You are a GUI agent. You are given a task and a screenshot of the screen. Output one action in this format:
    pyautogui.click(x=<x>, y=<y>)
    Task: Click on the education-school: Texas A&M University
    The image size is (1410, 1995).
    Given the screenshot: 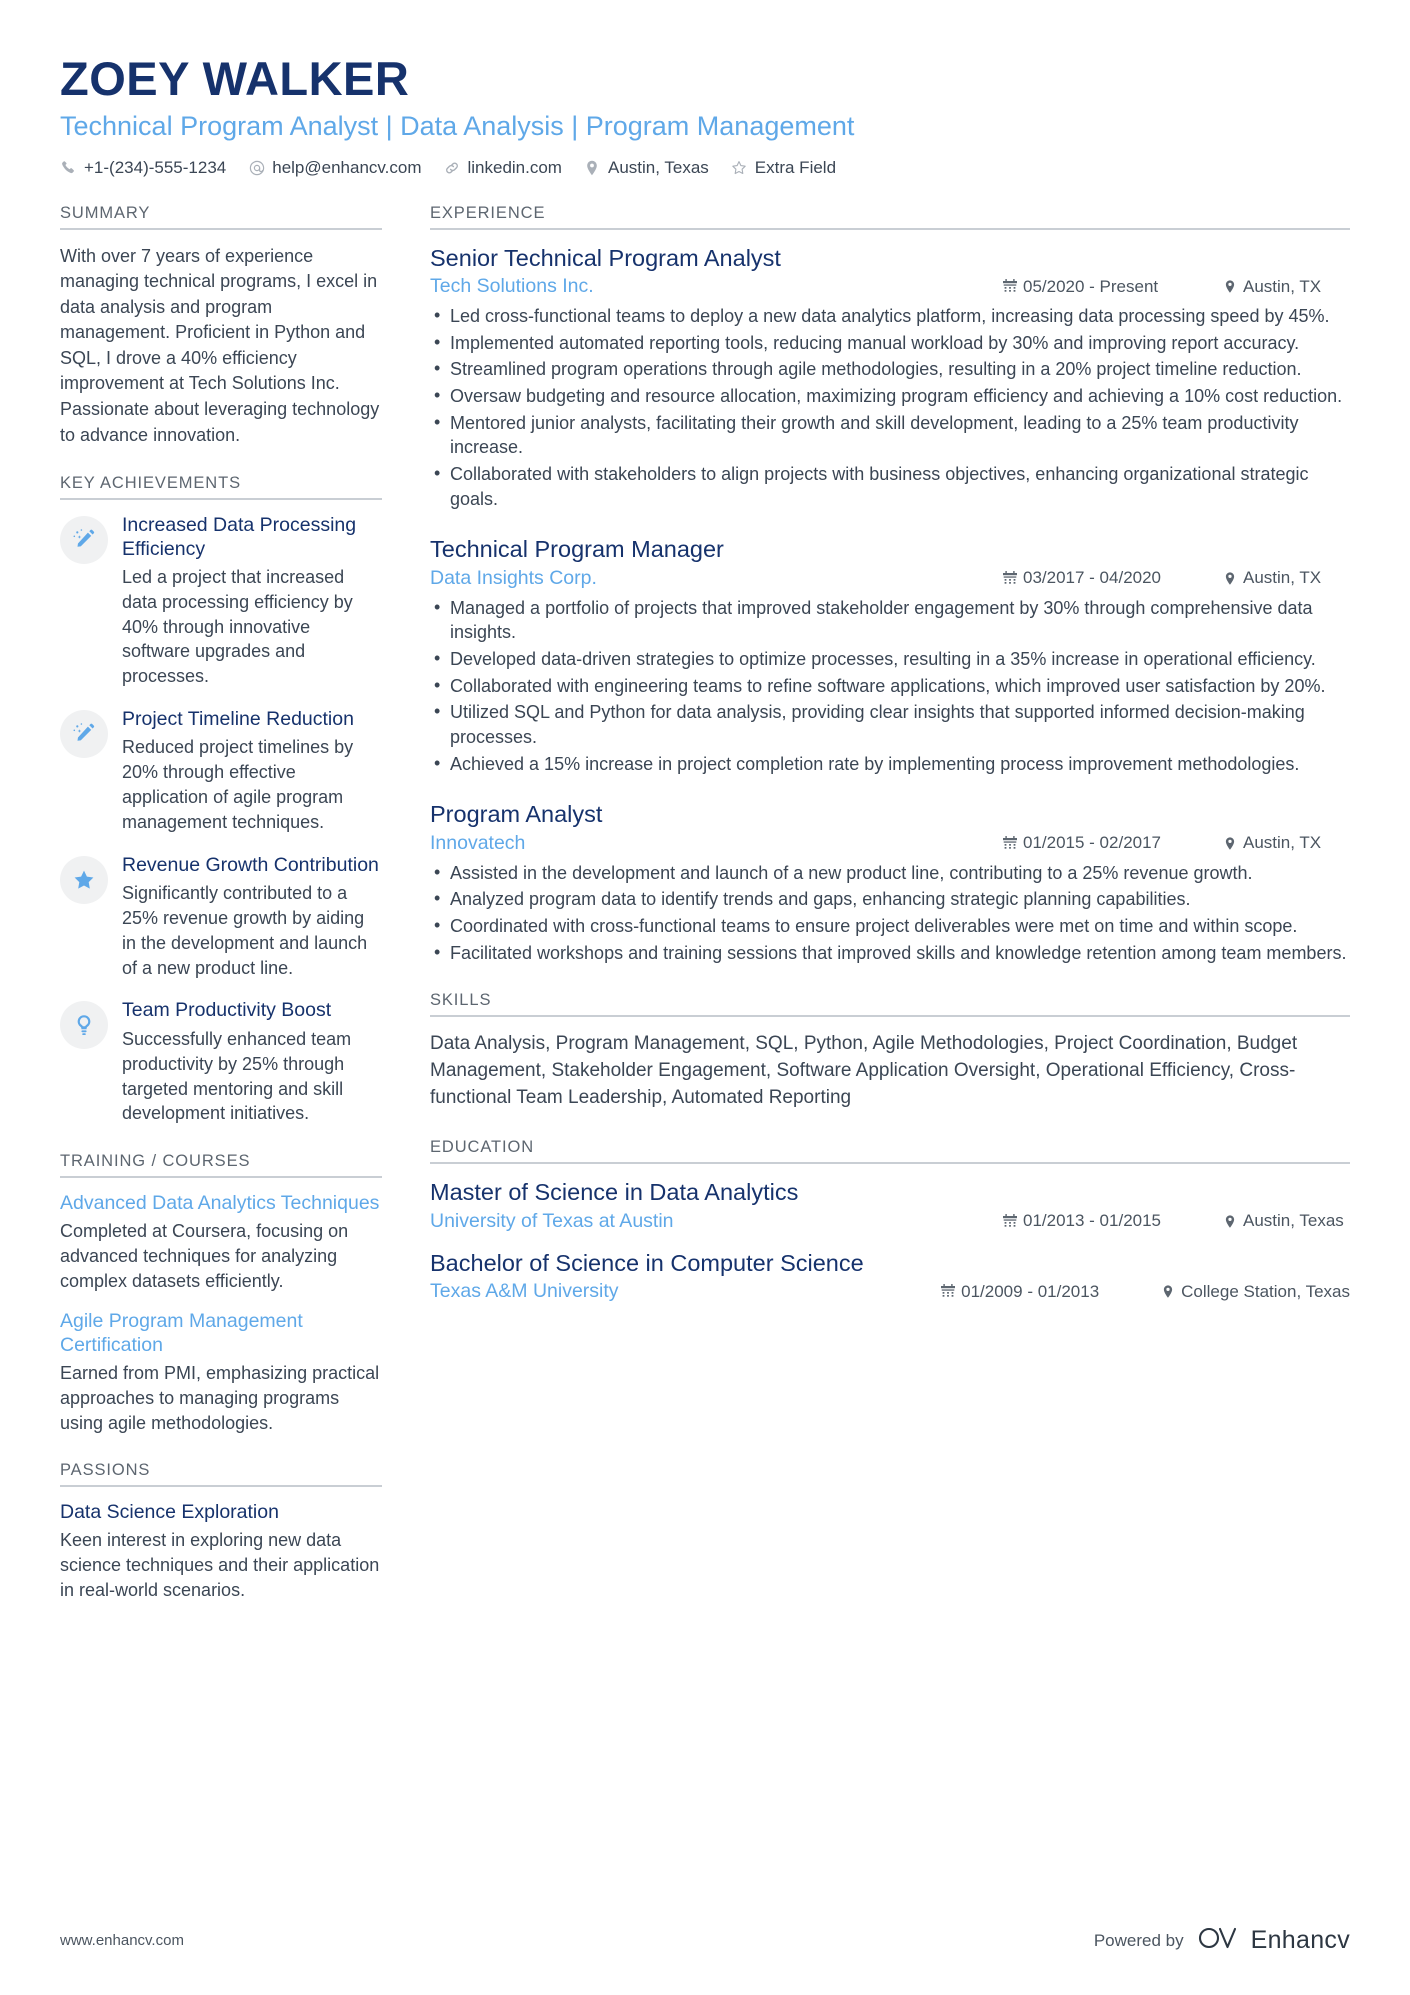 What is the action you would take?
    pyautogui.click(x=524, y=1291)
    